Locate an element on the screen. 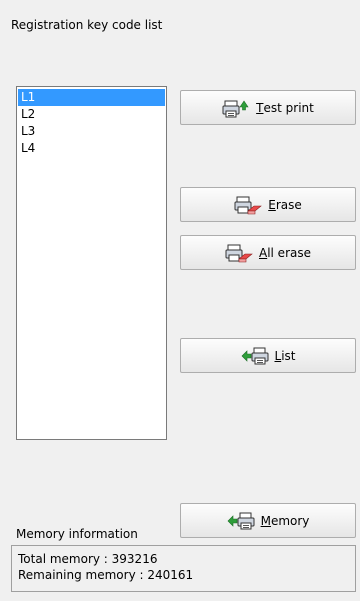  list-item: L1 is located at coordinates (91, 97).